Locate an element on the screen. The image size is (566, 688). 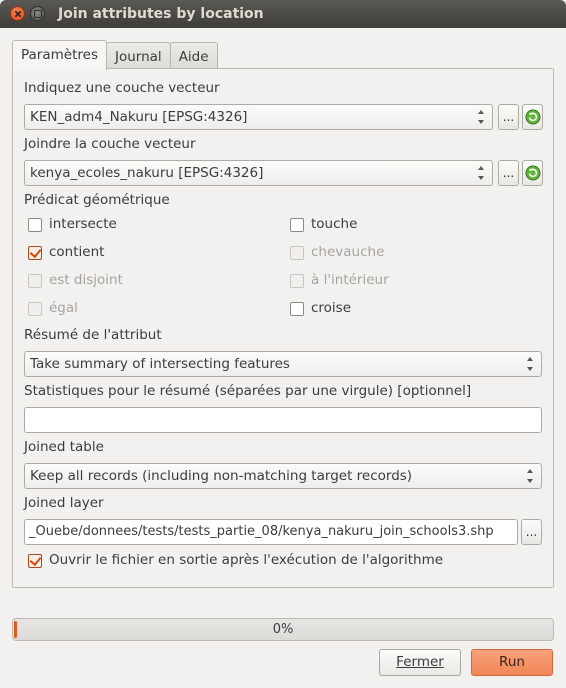
predicate-intersecte-label: intersecte is located at coordinates (83, 224).